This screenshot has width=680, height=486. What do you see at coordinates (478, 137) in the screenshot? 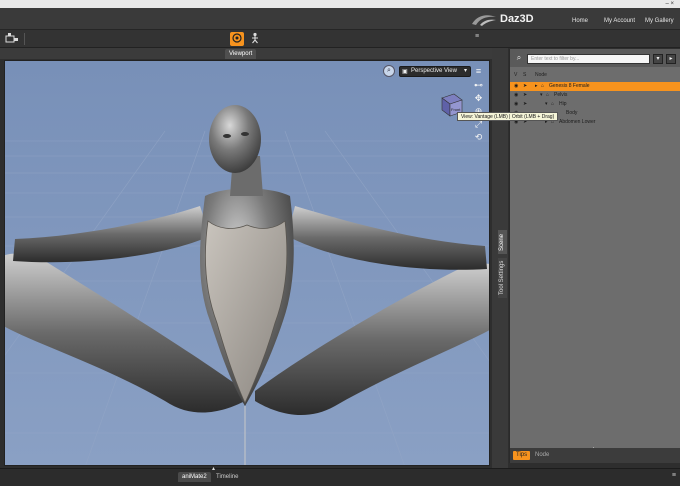
I see `orbit-icon: ⟲` at bounding box center [478, 137].